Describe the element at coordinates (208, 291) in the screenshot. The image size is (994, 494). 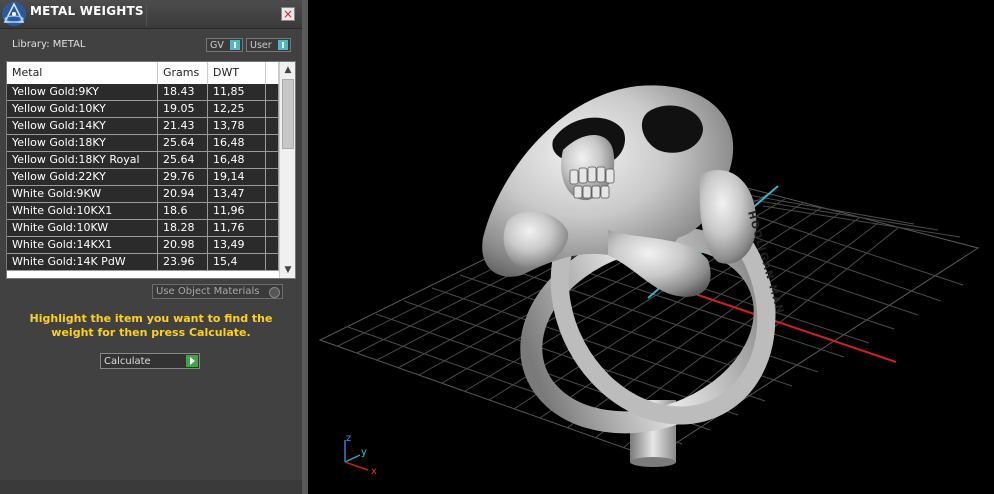
I see `use-object-materials-label: Use Object Materials` at that location.